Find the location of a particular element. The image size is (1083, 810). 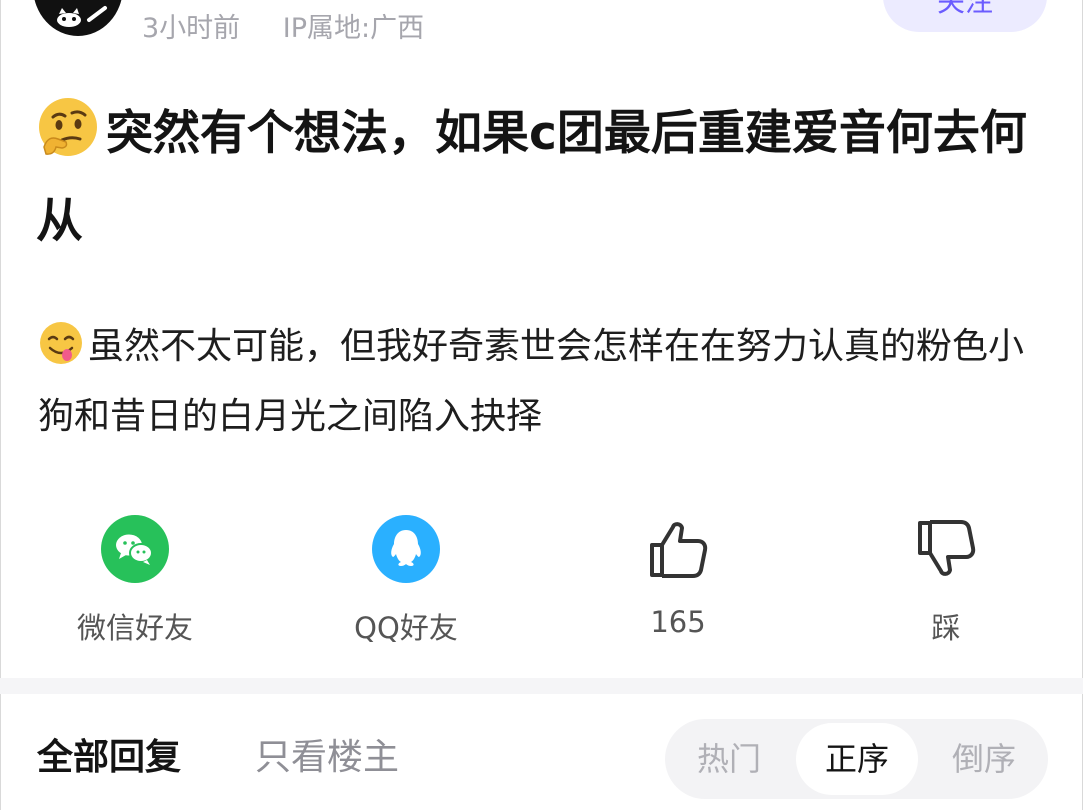

sort-asc-button: 正序 is located at coordinates (857, 759).